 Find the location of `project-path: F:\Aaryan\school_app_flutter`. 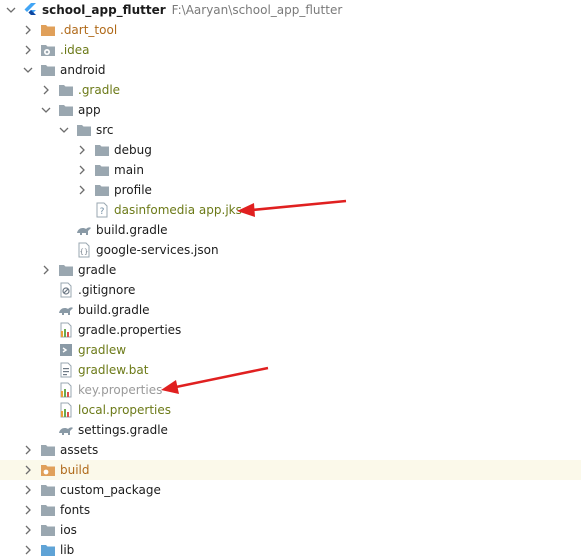

project-path: F:\Aaryan\school_app_flutter is located at coordinates (257, 10).